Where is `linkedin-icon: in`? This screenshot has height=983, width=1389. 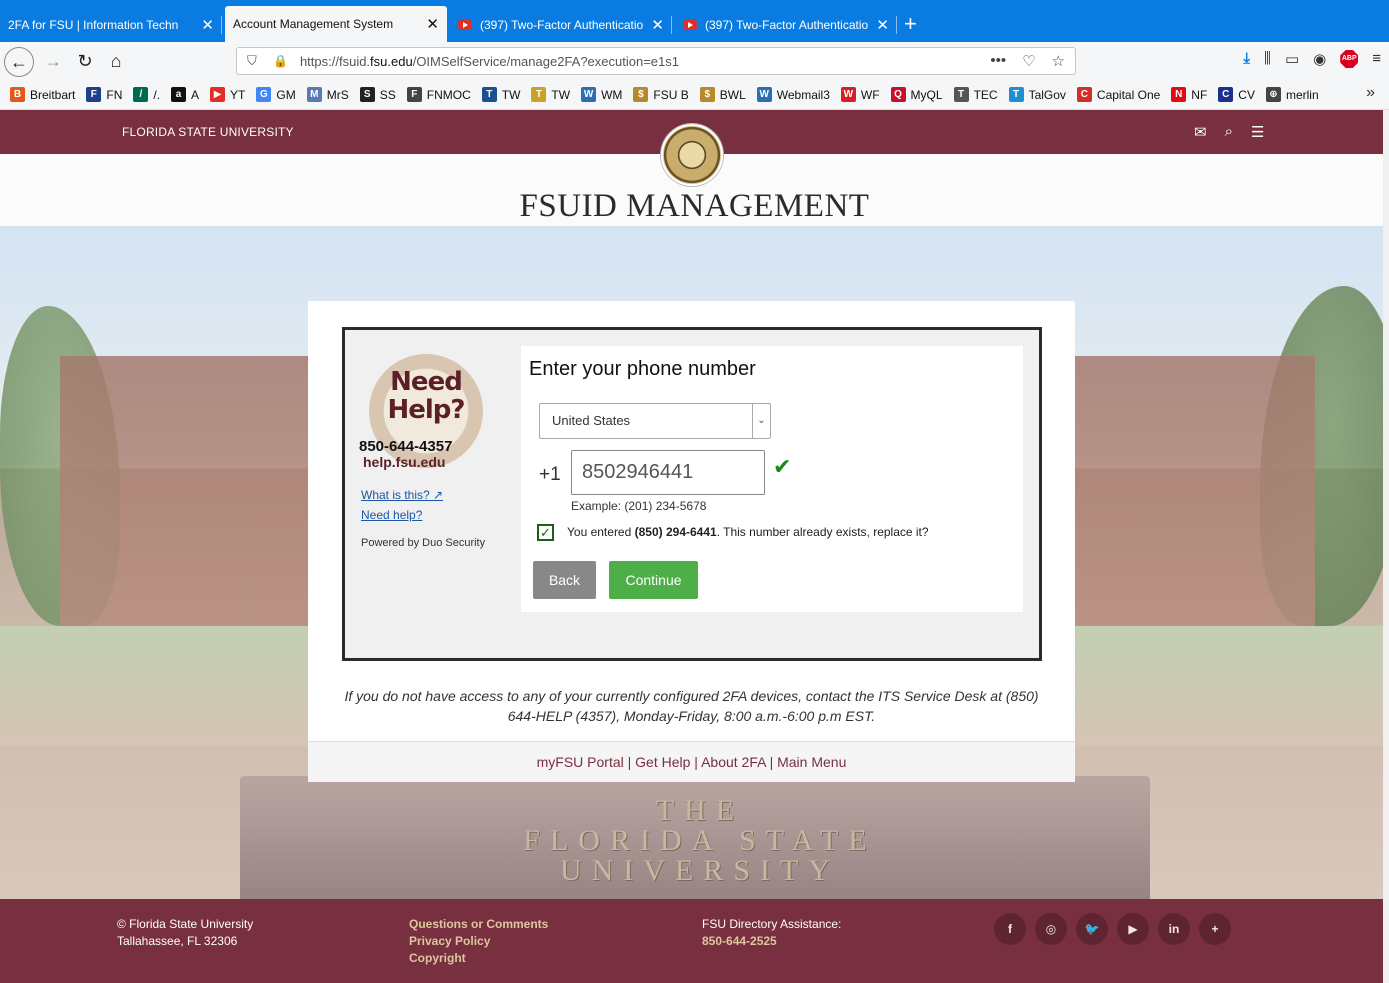 linkedin-icon: in is located at coordinates (1174, 929).